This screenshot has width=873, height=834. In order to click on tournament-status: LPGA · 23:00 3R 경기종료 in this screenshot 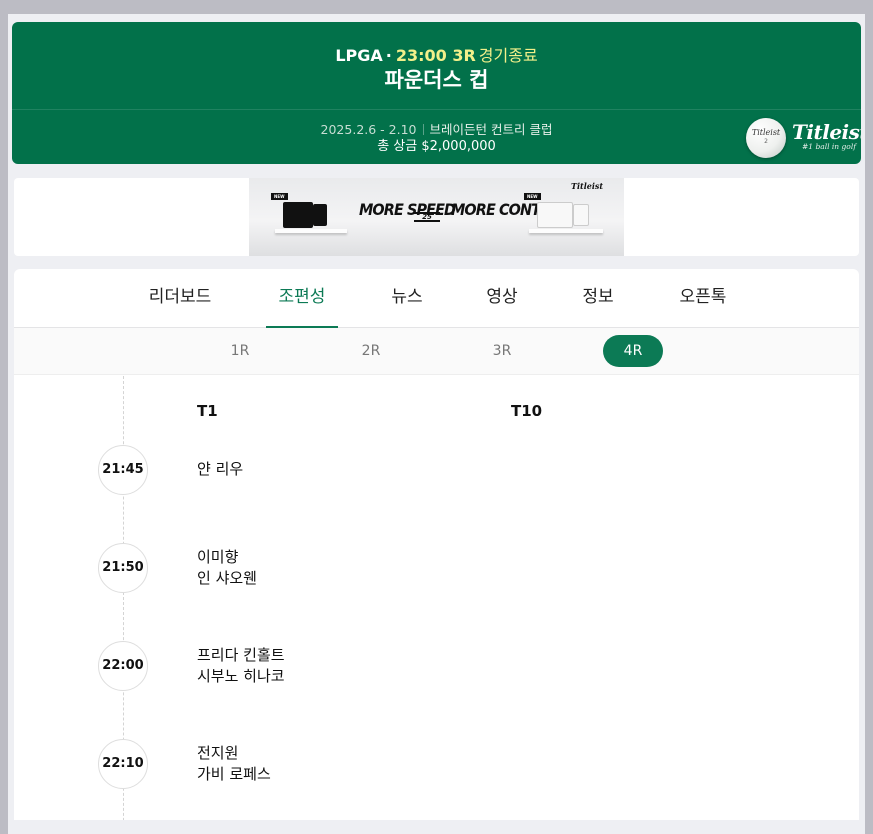, I will do `click(436, 54)`.